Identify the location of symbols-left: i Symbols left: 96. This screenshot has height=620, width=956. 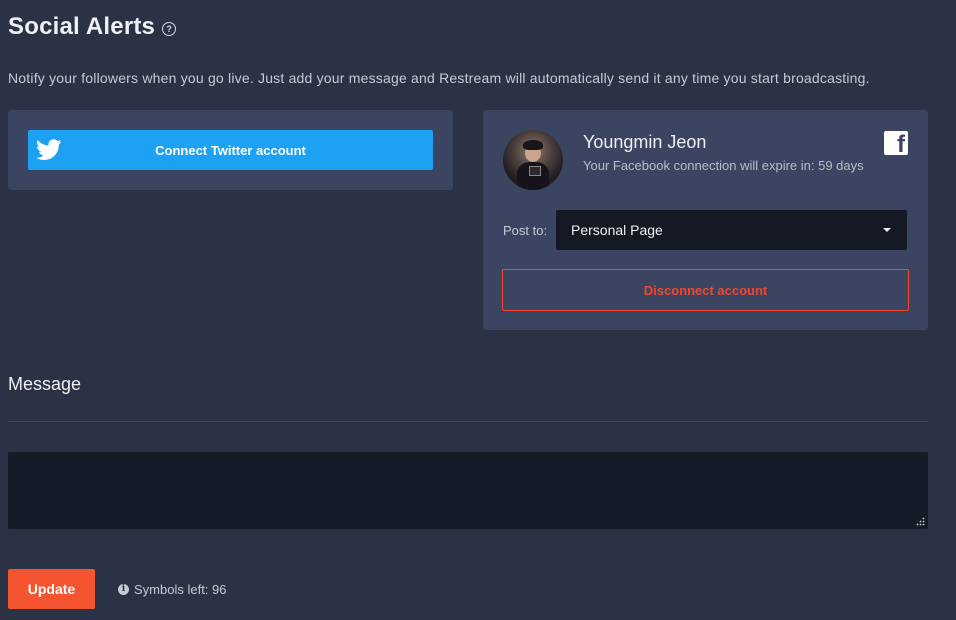
(172, 589).